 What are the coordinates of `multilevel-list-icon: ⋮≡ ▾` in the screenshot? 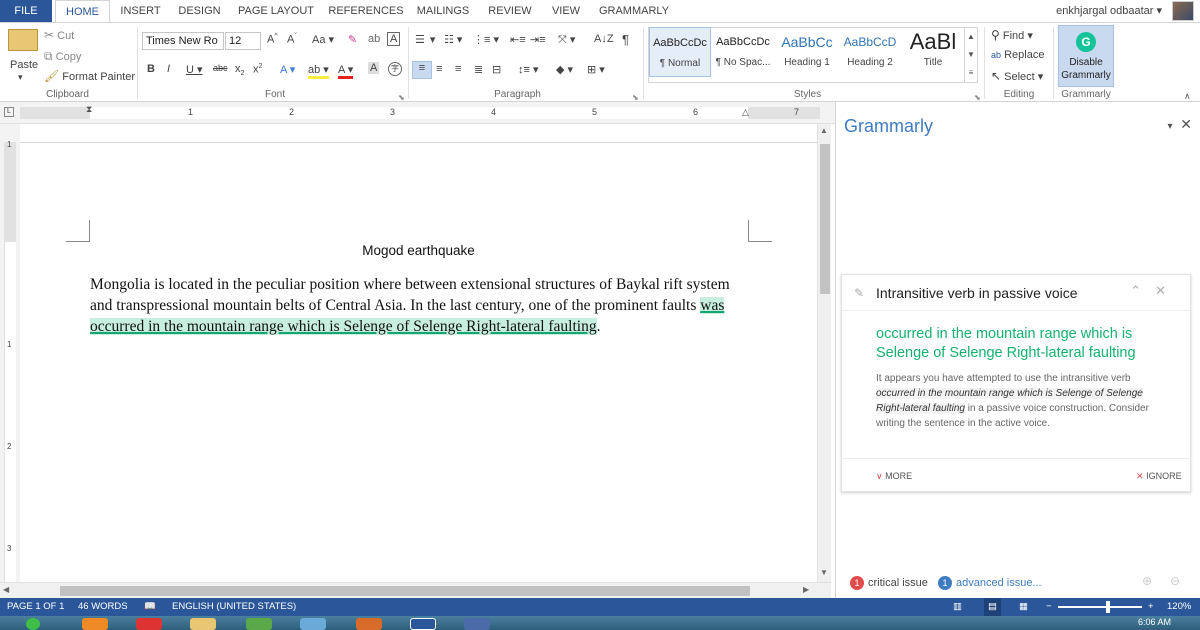 It's located at (486, 39).